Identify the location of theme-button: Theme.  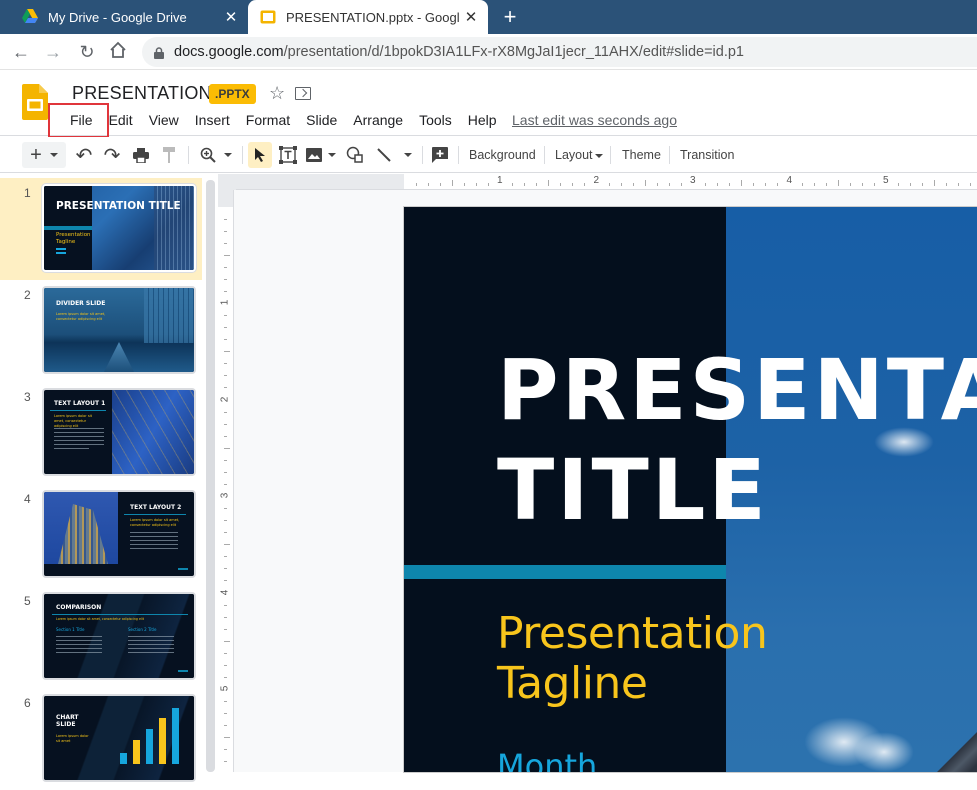
(641, 155).